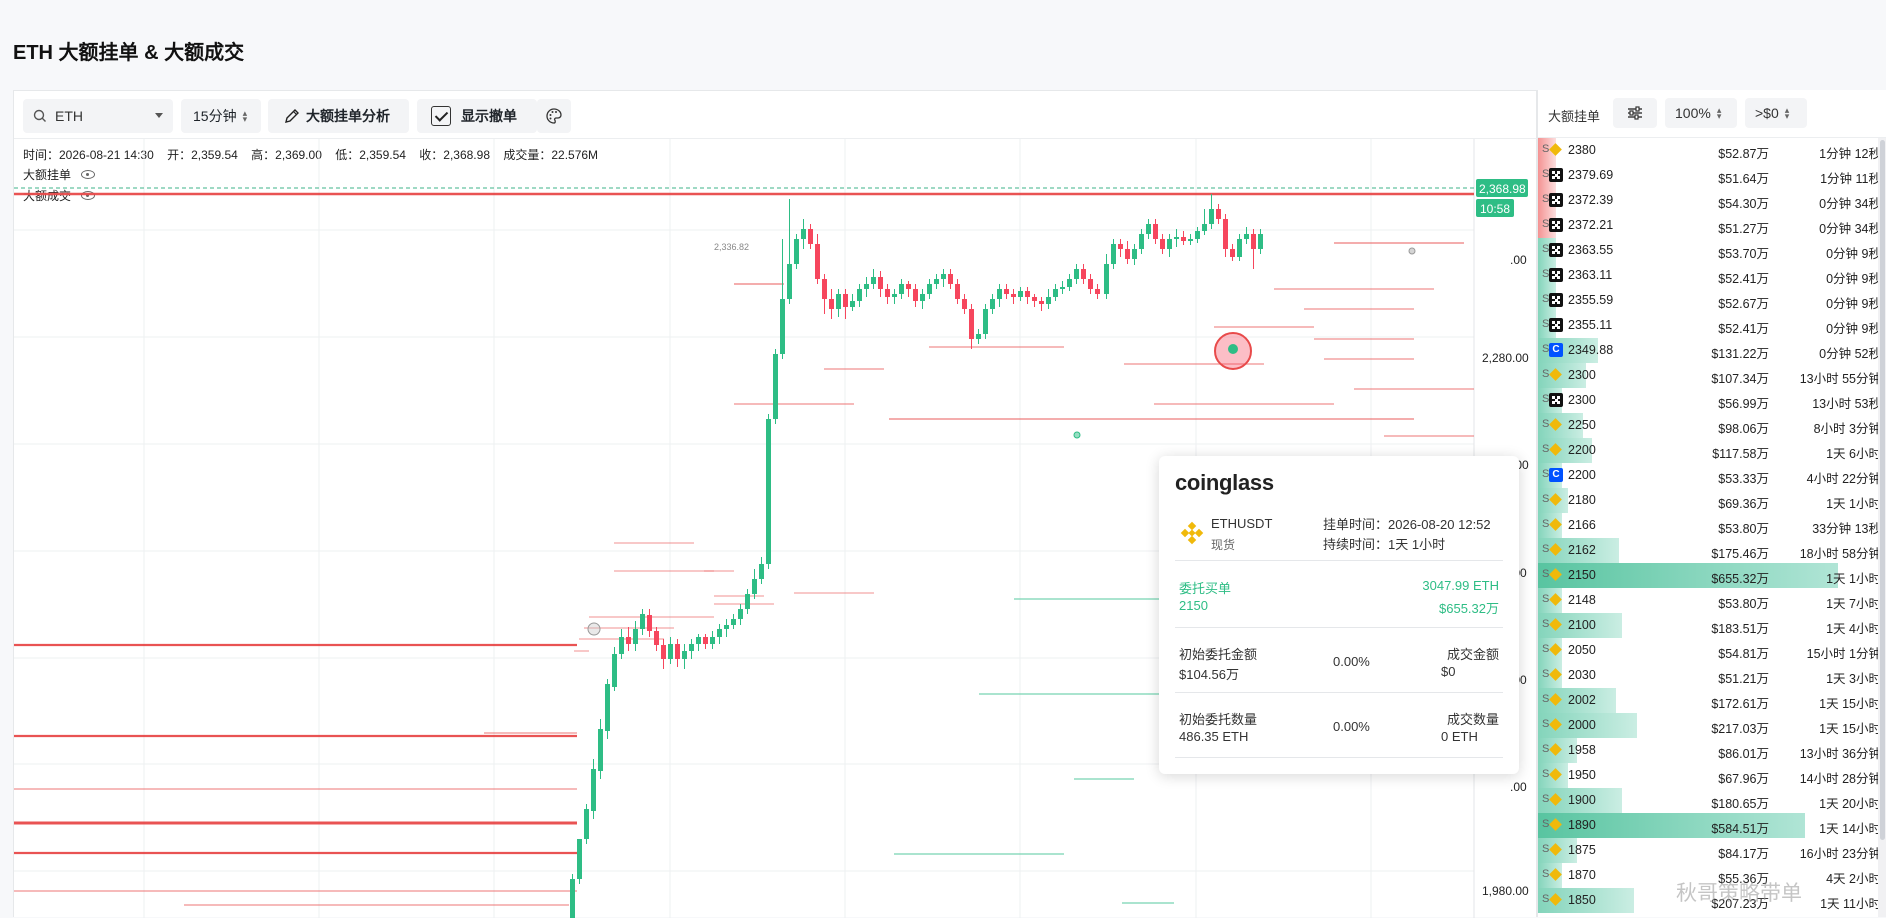  Describe the element at coordinates (1712, 750) in the screenshot. I see `list-item: S 1958 $86.01万 13小时 36分钟` at that location.